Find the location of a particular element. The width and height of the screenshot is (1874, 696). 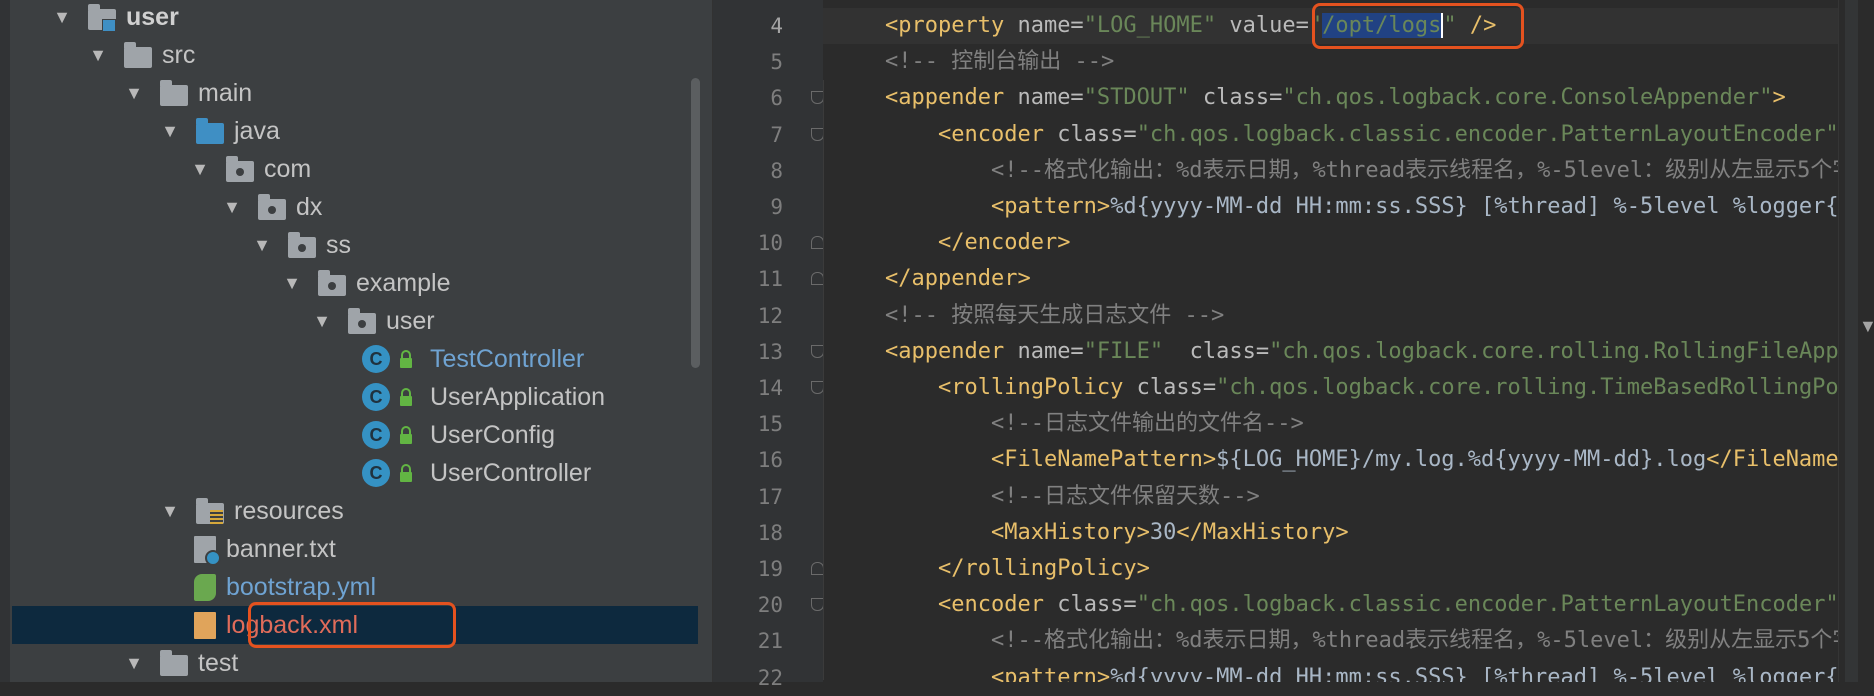

code-token: <property is located at coordinates (951, 25).